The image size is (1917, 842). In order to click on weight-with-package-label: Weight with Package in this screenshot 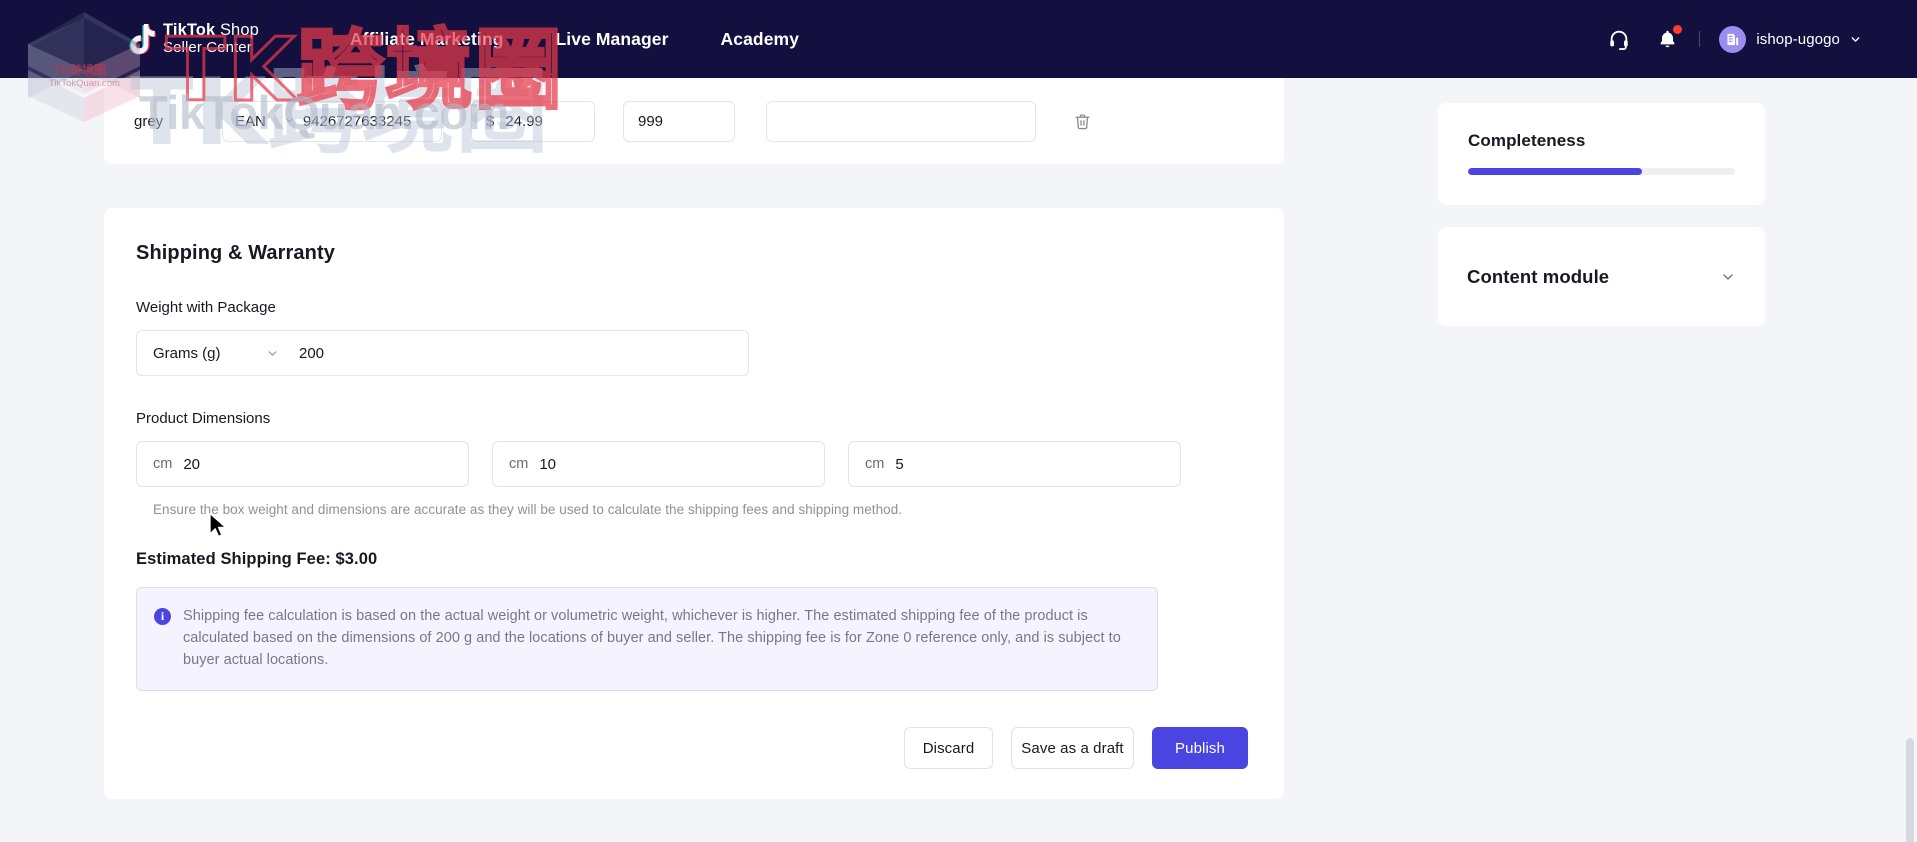, I will do `click(206, 307)`.